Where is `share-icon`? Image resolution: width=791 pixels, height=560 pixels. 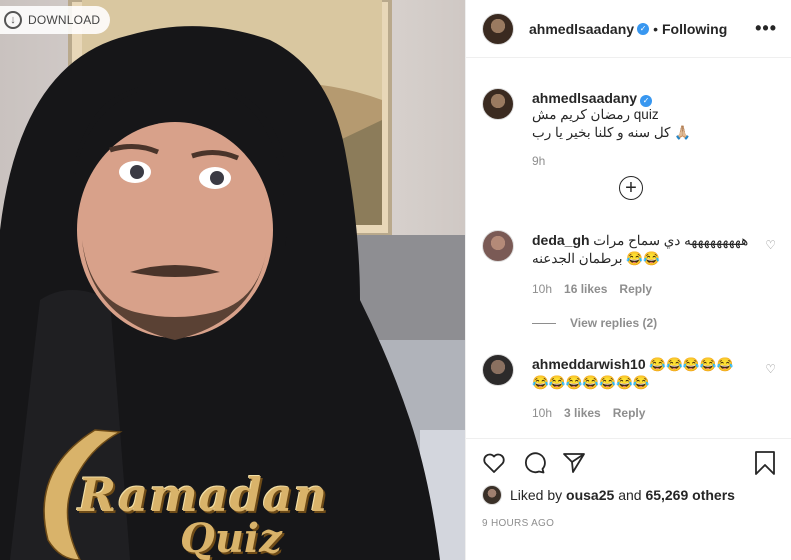 share-icon is located at coordinates (574, 463).